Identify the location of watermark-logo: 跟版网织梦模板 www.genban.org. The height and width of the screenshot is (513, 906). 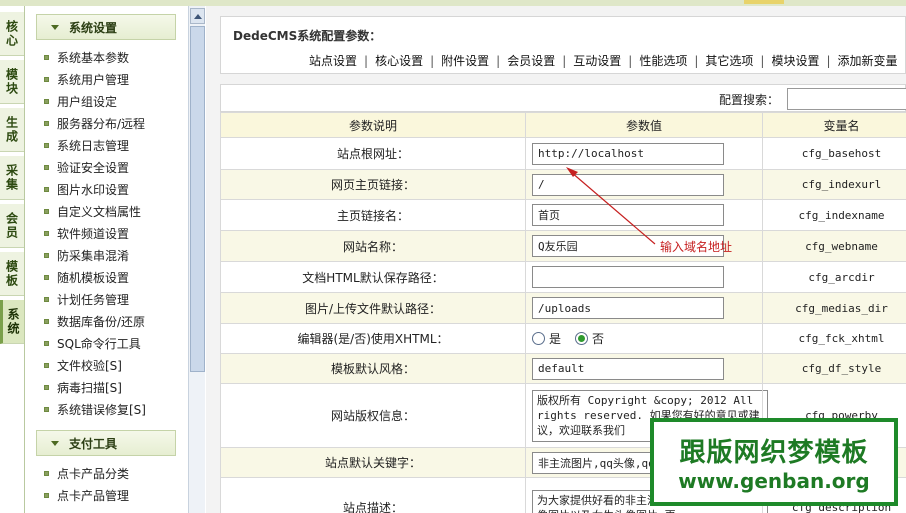
(774, 462).